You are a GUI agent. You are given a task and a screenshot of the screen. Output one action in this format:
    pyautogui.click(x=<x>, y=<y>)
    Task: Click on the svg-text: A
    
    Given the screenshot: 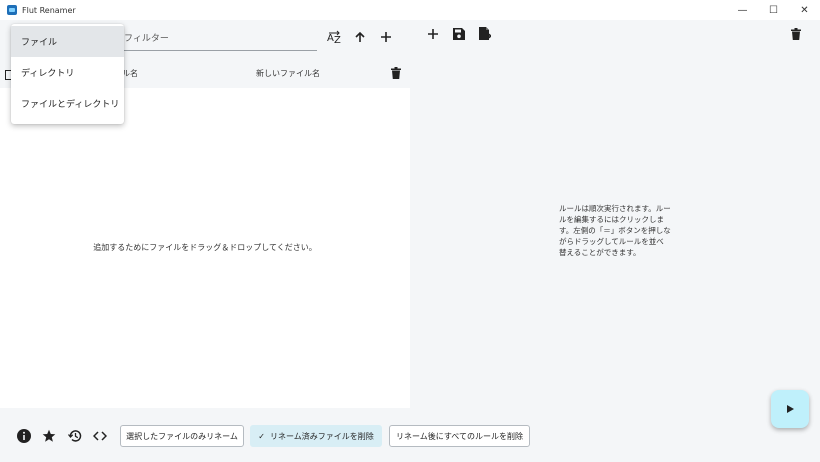 What is the action you would take?
    pyautogui.click(x=330, y=38)
    